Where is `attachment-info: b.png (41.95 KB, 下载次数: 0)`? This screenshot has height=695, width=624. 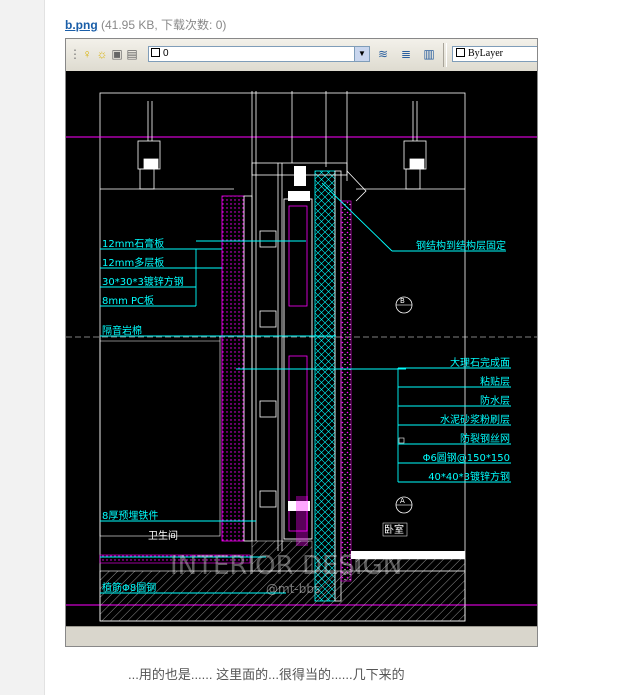 attachment-info: b.png (41.95 KB, 下载次数: 0) is located at coordinates (145, 24).